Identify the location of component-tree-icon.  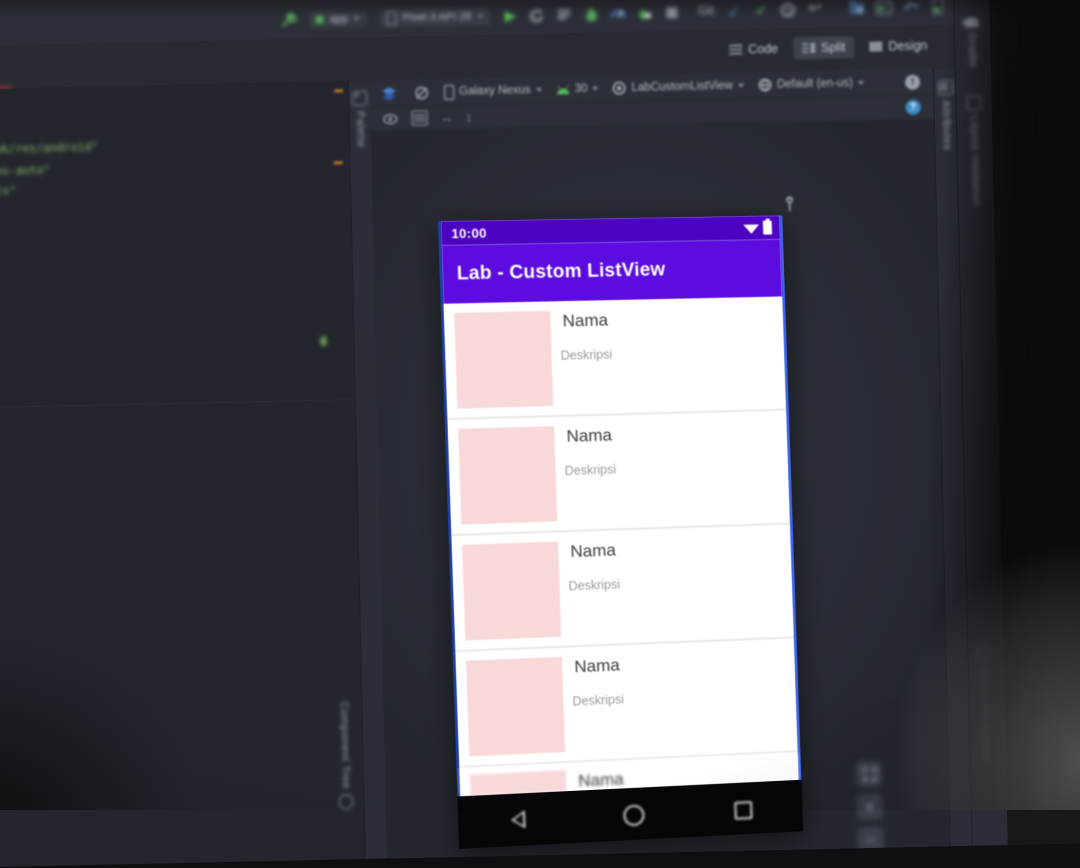
(346, 801).